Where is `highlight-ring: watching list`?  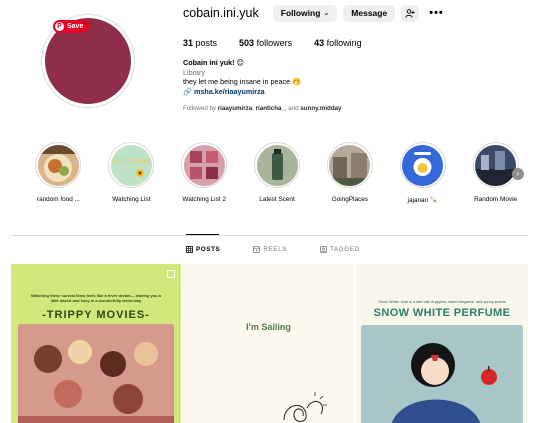 highlight-ring: watching list is located at coordinates (131, 165).